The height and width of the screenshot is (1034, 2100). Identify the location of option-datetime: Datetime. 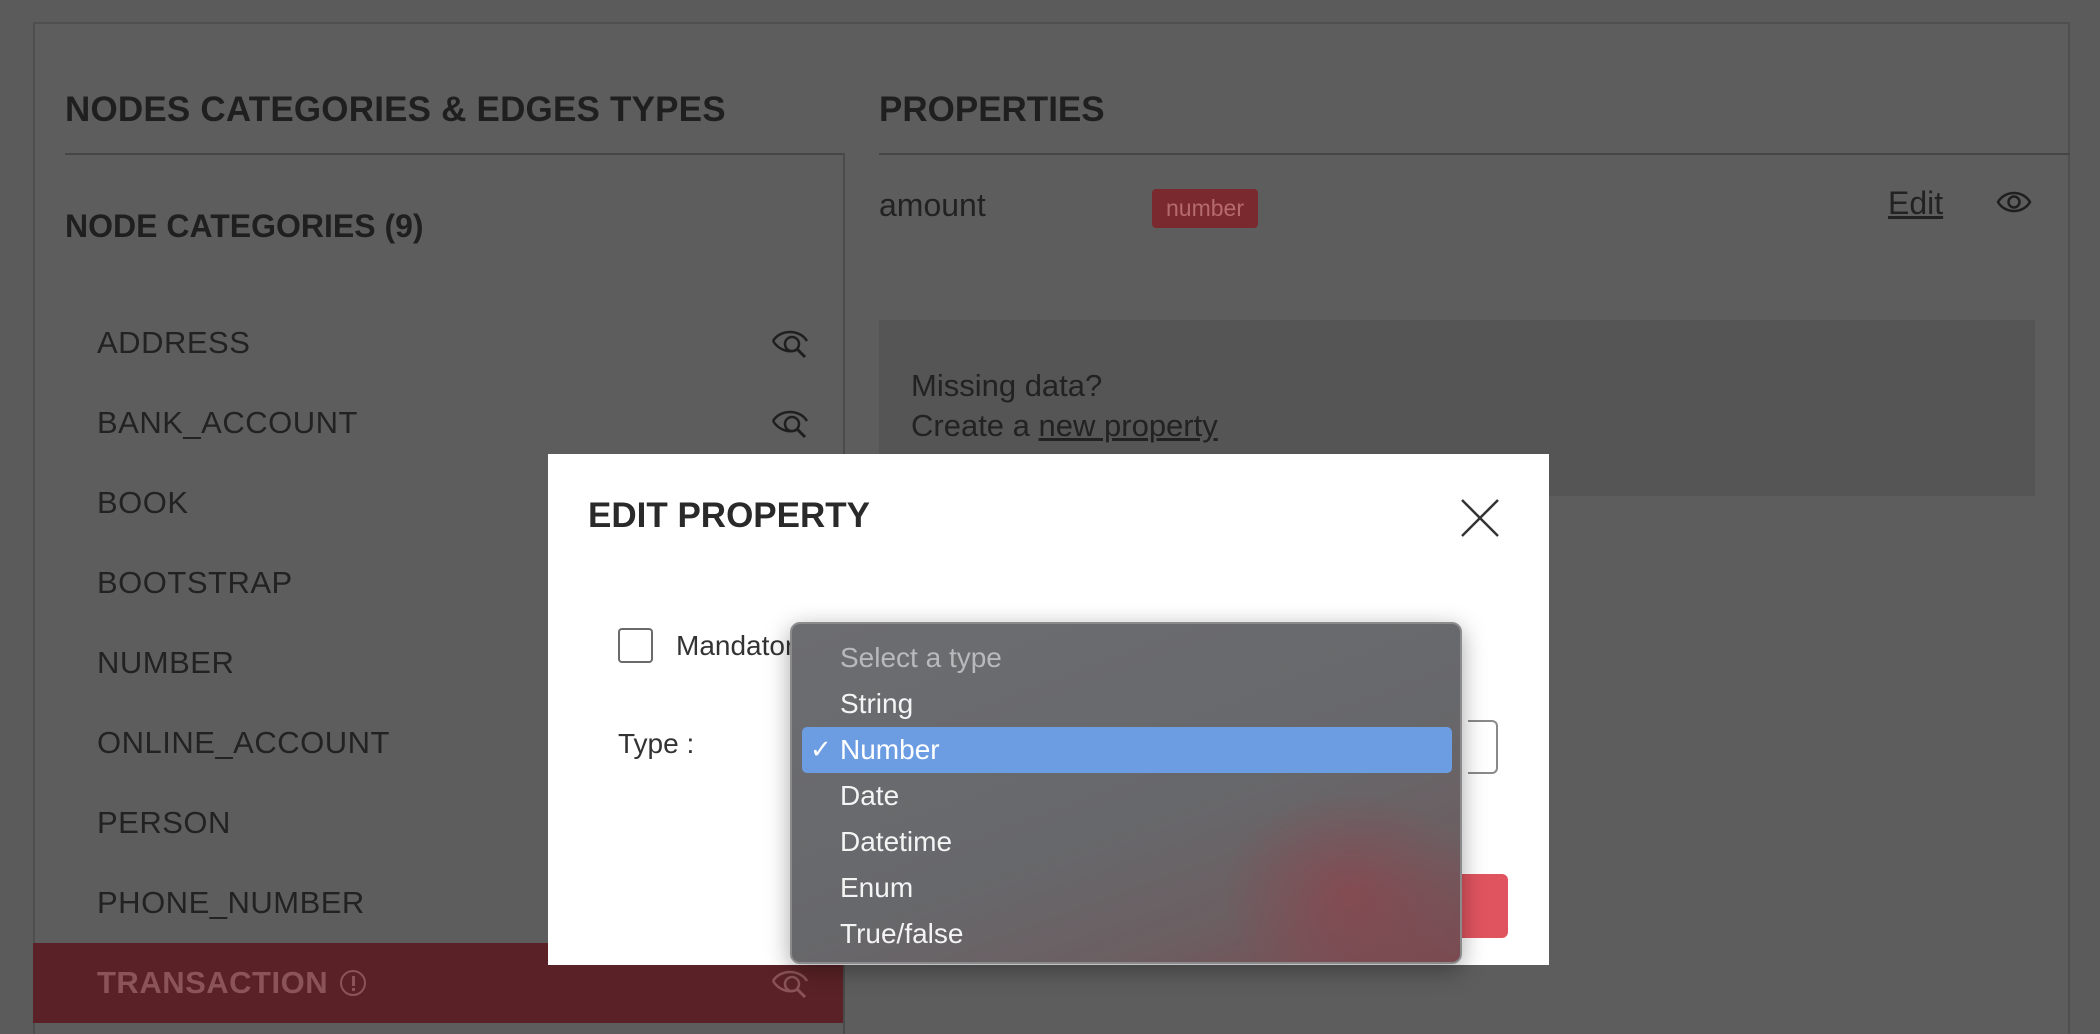
(1127, 842).